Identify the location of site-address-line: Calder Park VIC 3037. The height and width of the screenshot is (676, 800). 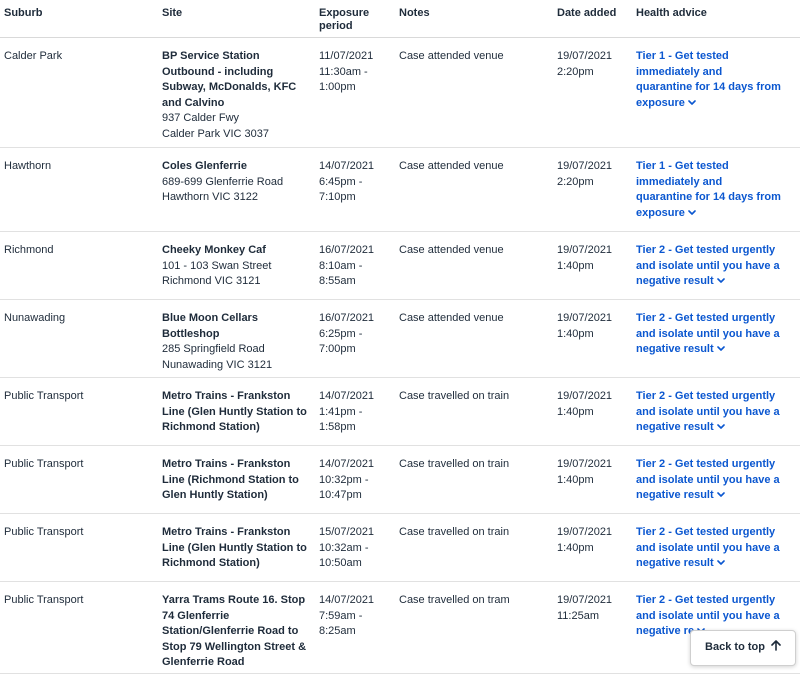
(215, 133).